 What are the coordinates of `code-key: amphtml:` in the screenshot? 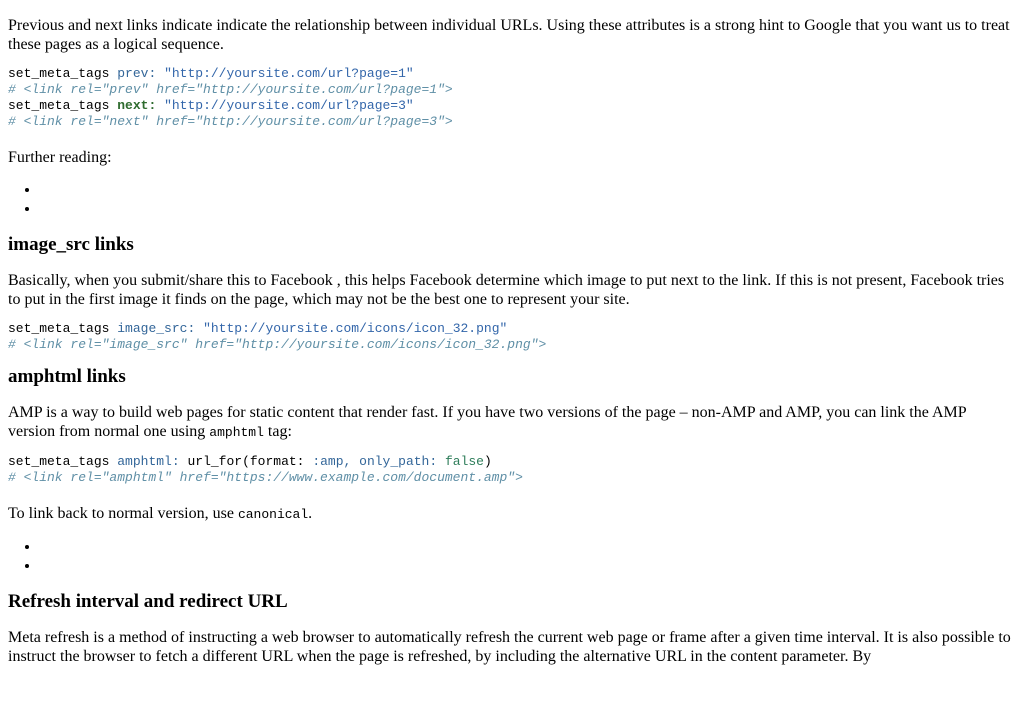 It's located at (148, 461).